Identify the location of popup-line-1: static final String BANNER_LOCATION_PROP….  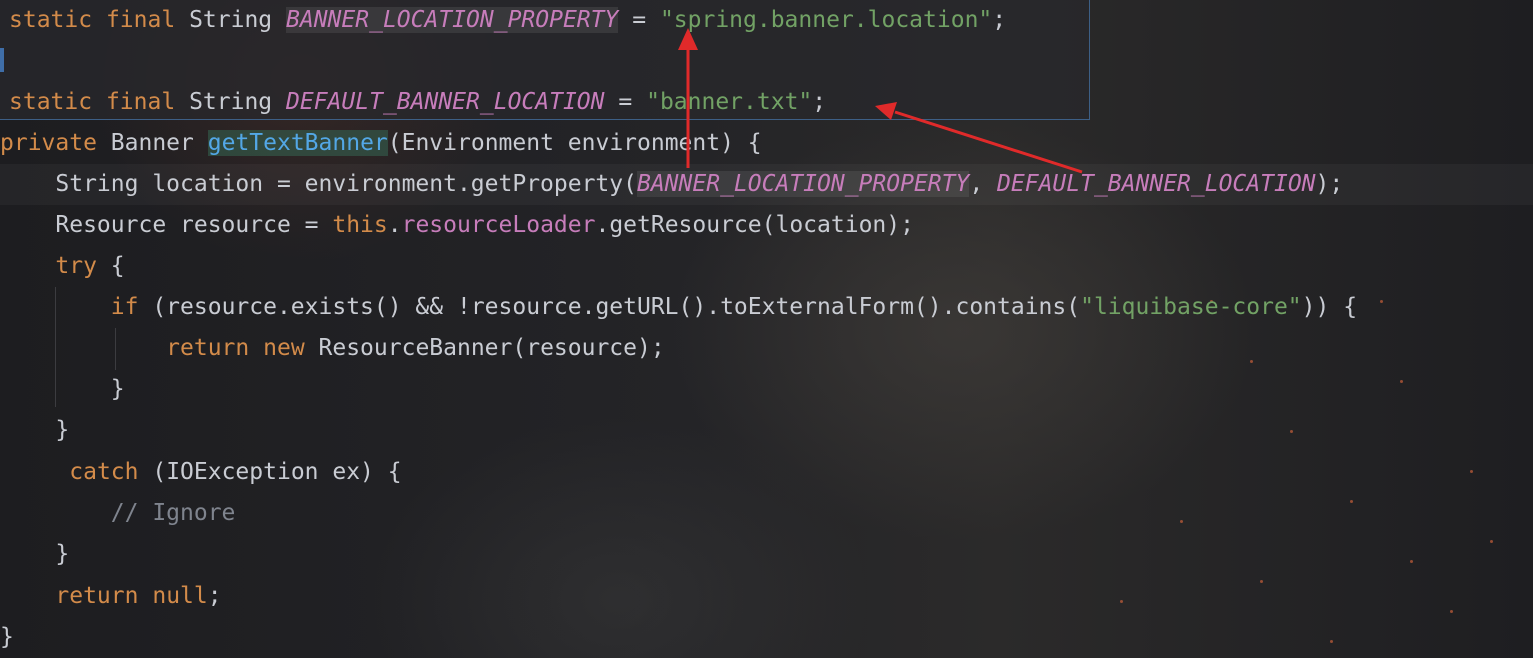
(507, 20).